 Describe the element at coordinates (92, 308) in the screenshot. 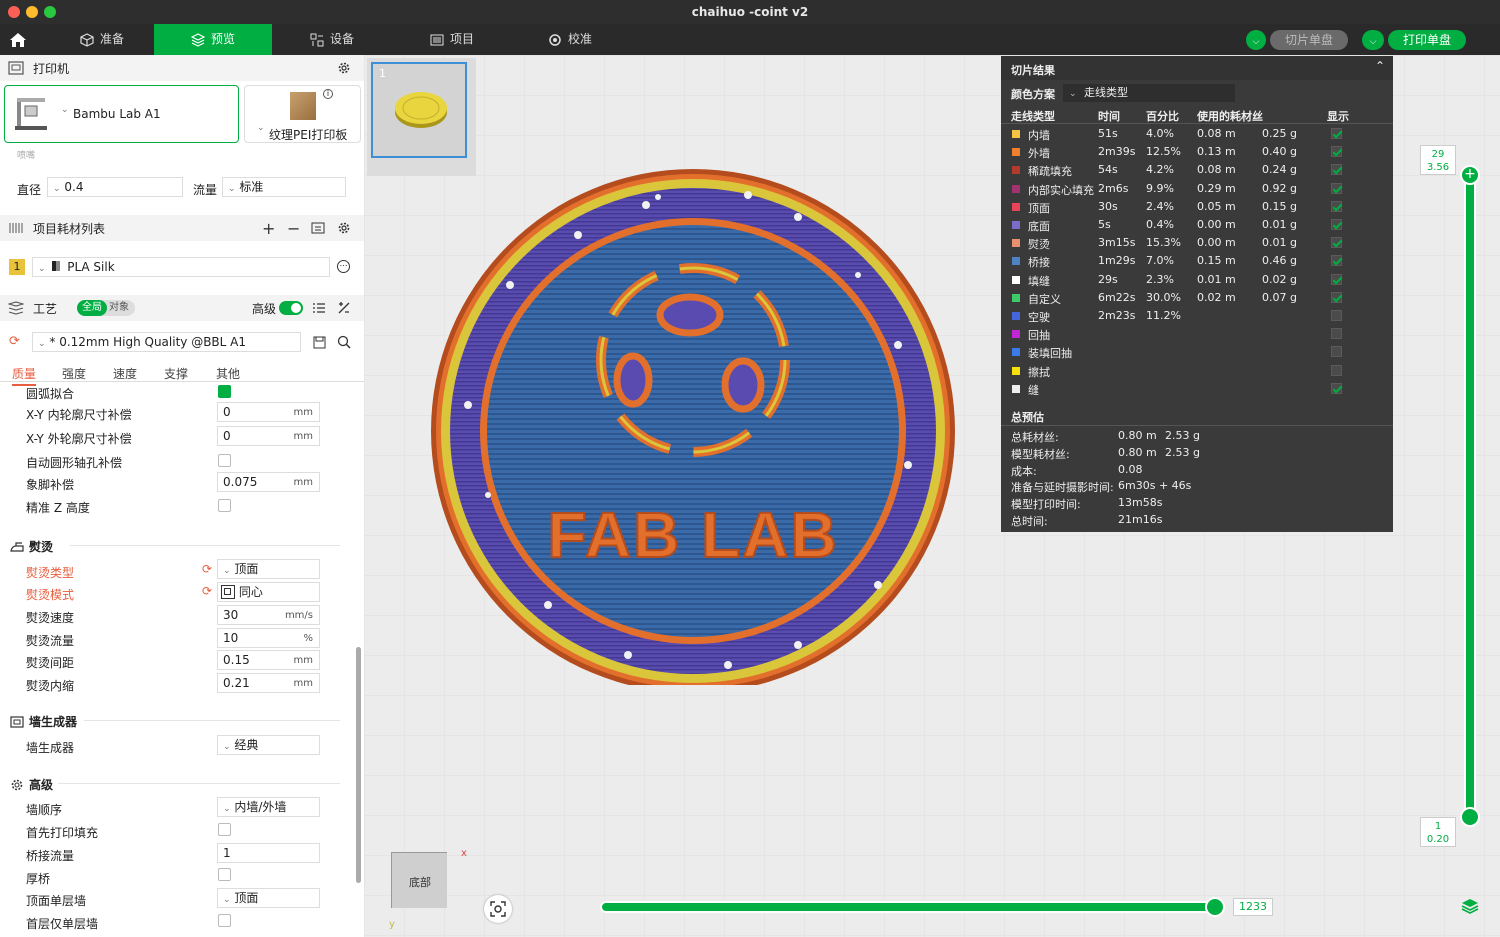

I see `global-option: 全局` at that location.